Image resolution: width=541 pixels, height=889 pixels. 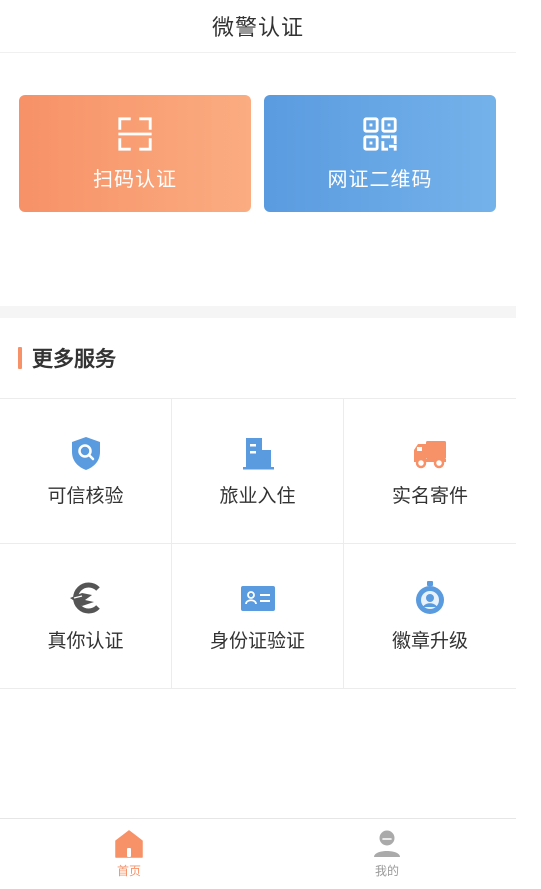 What do you see at coordinates (84, 597) in the screenshot?
I see `fingerprint-hand-icon` at bounding box center [84, 597].